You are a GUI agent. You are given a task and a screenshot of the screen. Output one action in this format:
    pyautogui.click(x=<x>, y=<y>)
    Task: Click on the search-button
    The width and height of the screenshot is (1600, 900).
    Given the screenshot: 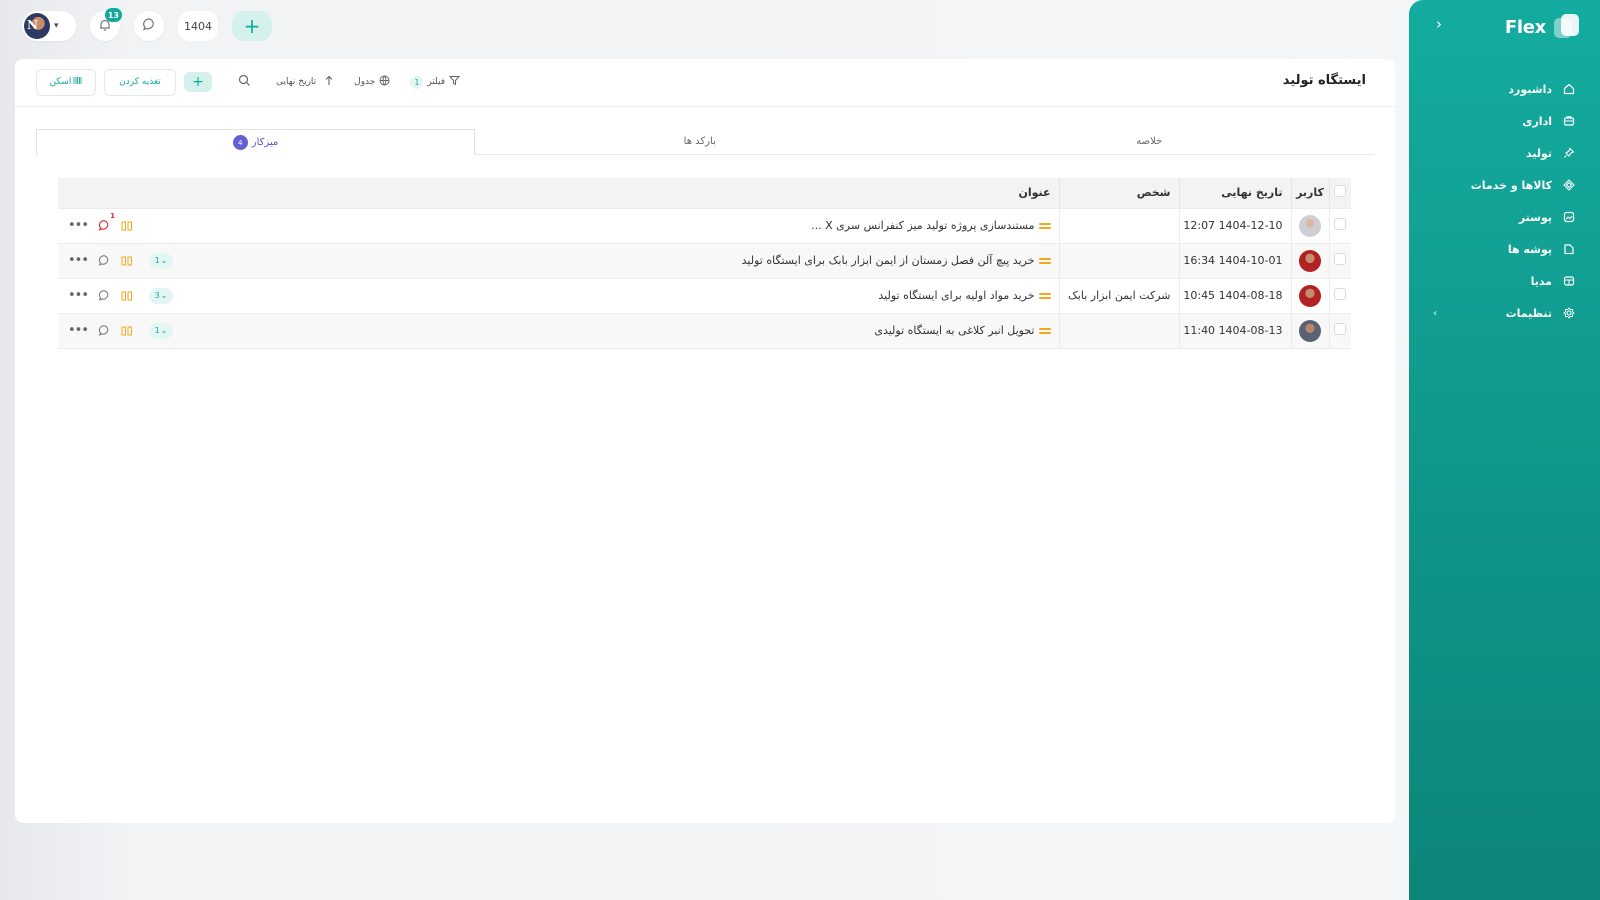 What is the action you would take?
    pyautogui.click(x=244, y=82)
    